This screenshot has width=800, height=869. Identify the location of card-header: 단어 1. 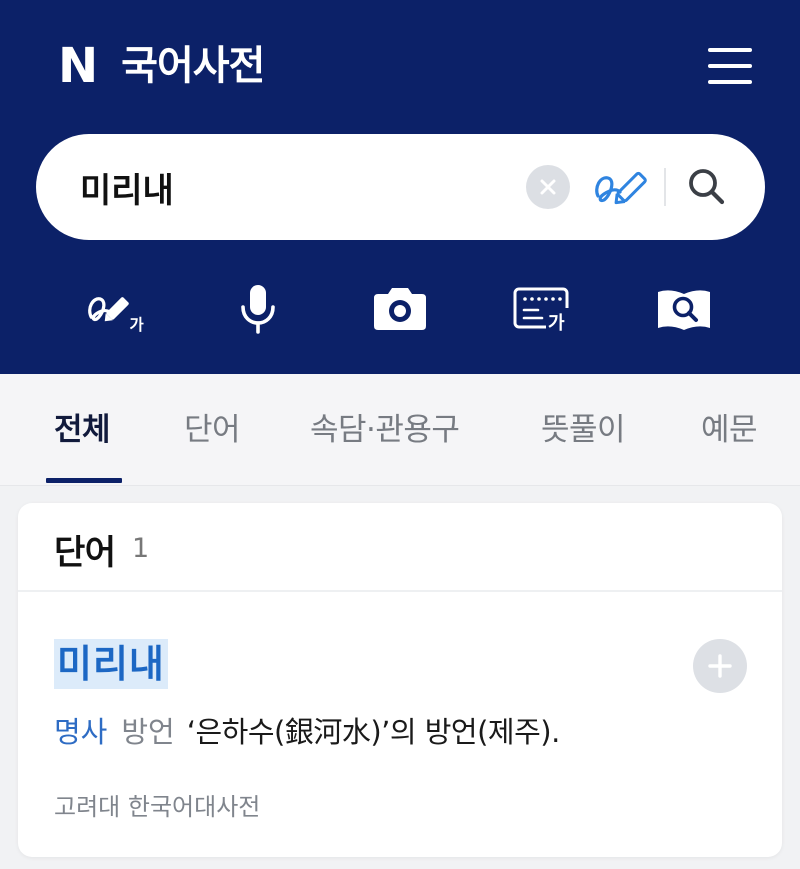
(400, 547).